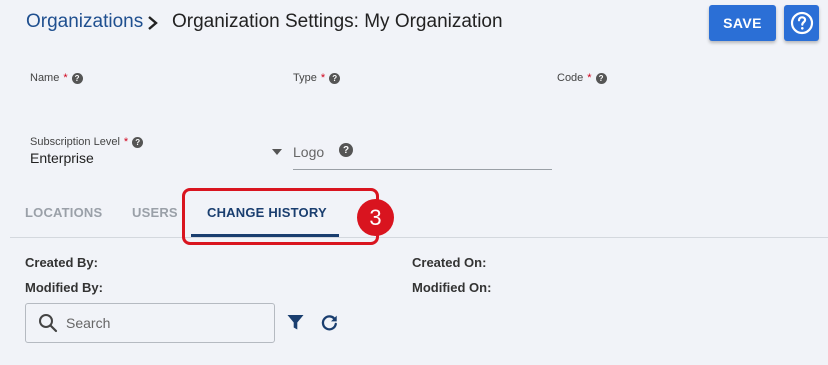  I want to click on search-box, so click(150, 323).